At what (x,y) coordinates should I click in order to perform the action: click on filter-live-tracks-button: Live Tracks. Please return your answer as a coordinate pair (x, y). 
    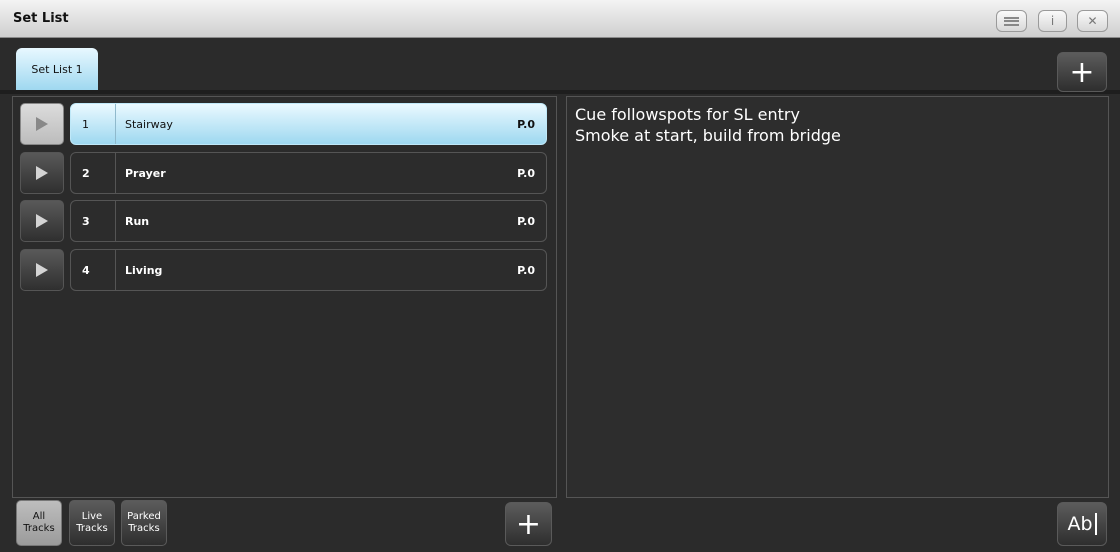
    Looking at the image, I should click on (92, 523).